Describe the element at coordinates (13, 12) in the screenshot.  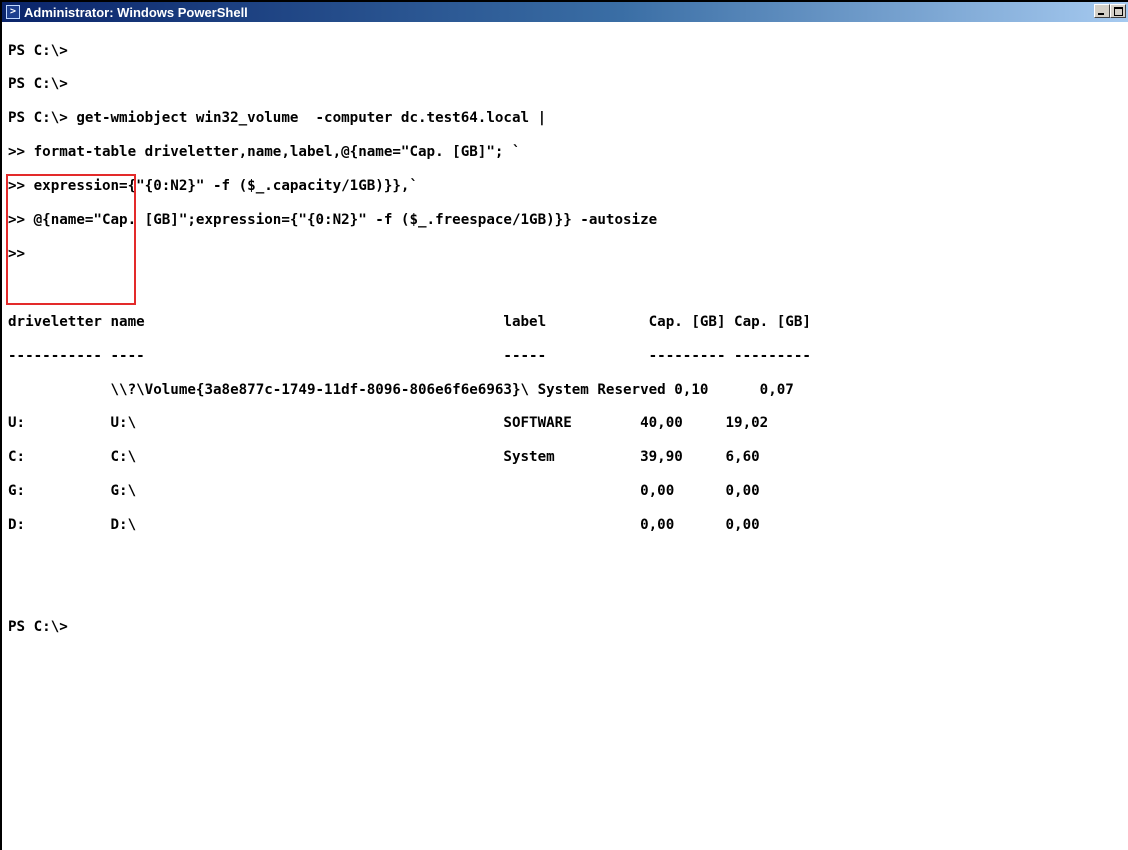
I see `powershell-icon: >` at that location.